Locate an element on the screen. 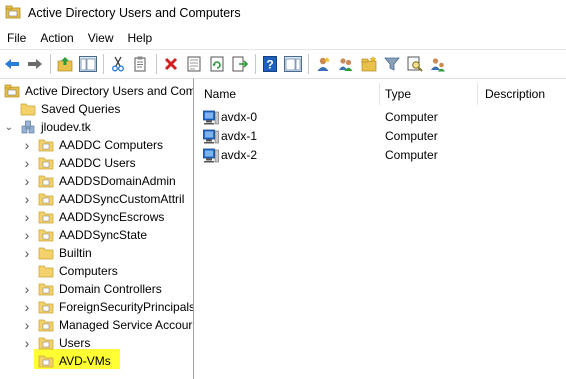  tree-item-ou: › AADDSDomainAdmin is located at coordinates (99, 181).